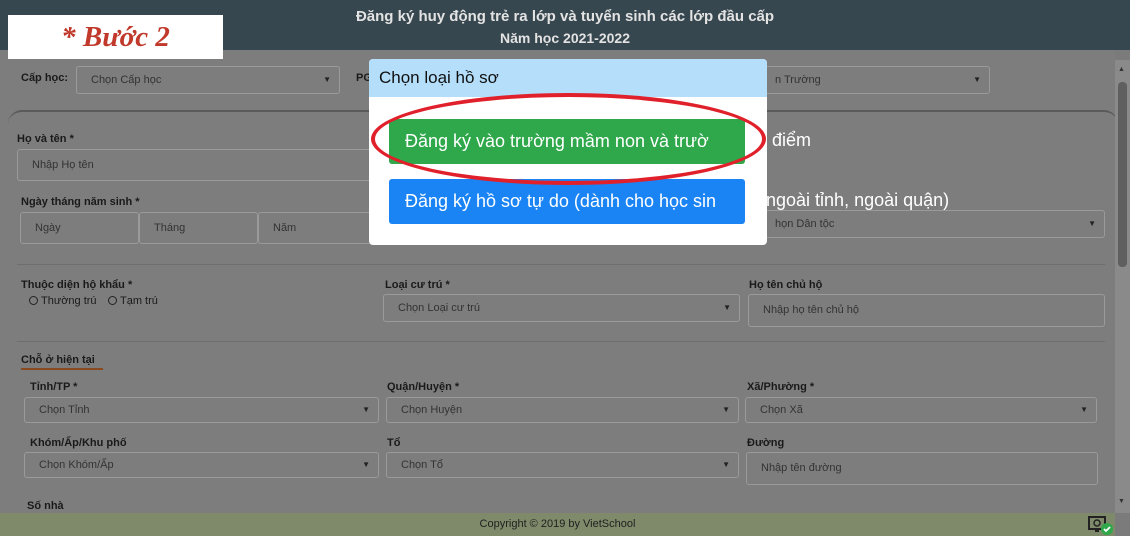 The width and height of the screenshot is (1130, 536). Describe the element at coordinates (921, 410) in the screenshot. I see `xa-select: Chọn Xã ▼` at that location.